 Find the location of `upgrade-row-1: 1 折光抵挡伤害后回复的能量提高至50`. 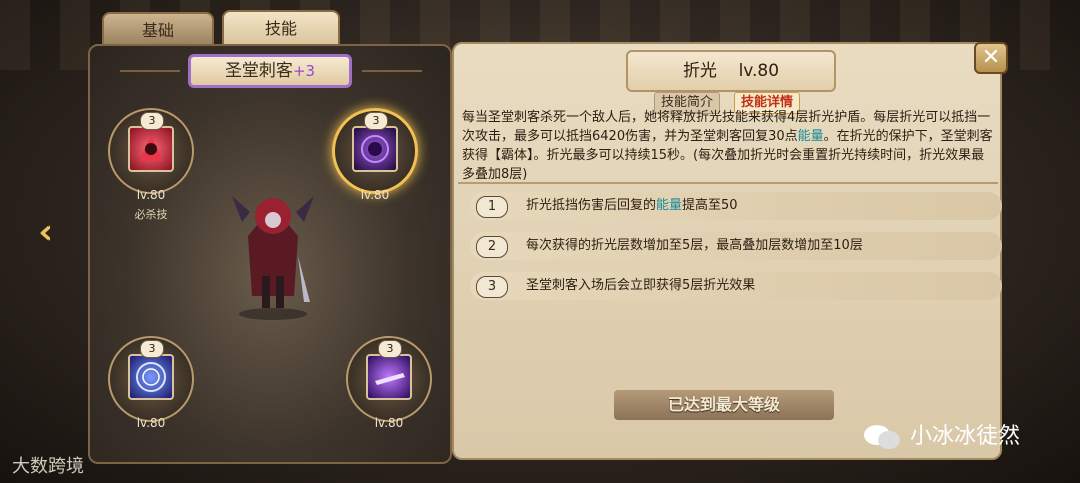

upgrade-row-1: 1 折光抵挡伤害后回复的能量提高至50 is located at coordinates (736, 206).